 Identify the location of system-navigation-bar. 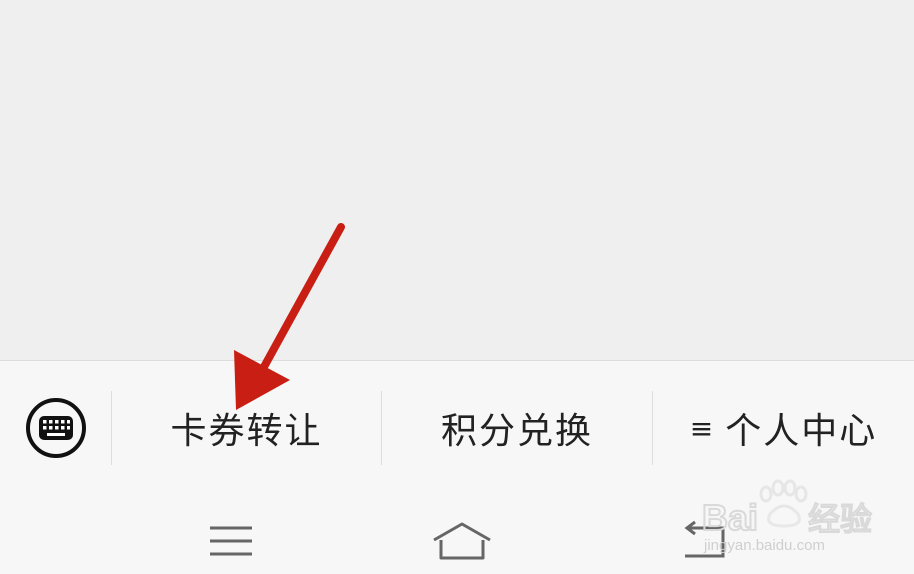
(457, 534).